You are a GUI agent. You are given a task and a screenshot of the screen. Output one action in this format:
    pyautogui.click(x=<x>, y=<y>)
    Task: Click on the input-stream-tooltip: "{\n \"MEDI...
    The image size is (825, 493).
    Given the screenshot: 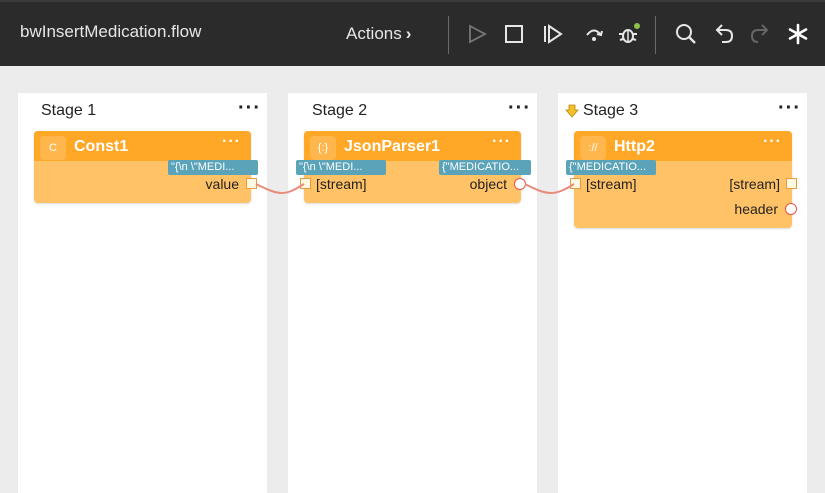 What is the action you would take?
    pyautogui.click(x=341, y=167)
    